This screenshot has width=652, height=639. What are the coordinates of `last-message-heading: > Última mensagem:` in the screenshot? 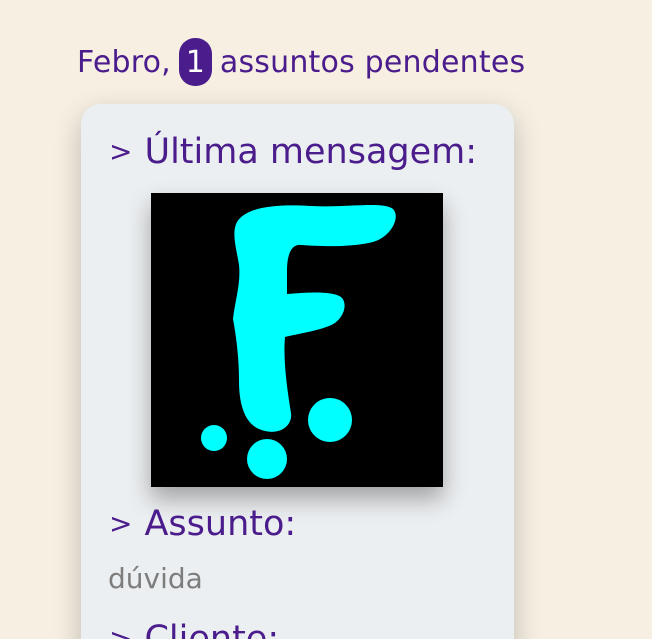 It's located at (293, 152).